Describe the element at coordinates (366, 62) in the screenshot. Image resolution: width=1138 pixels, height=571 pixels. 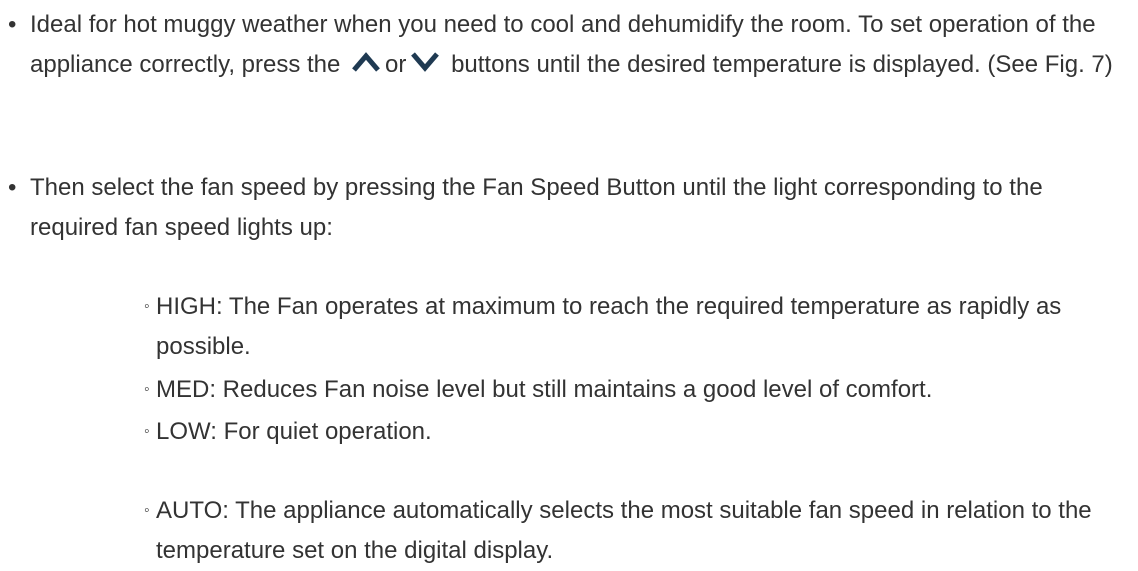
I see `chevron-up-icon` at that location.